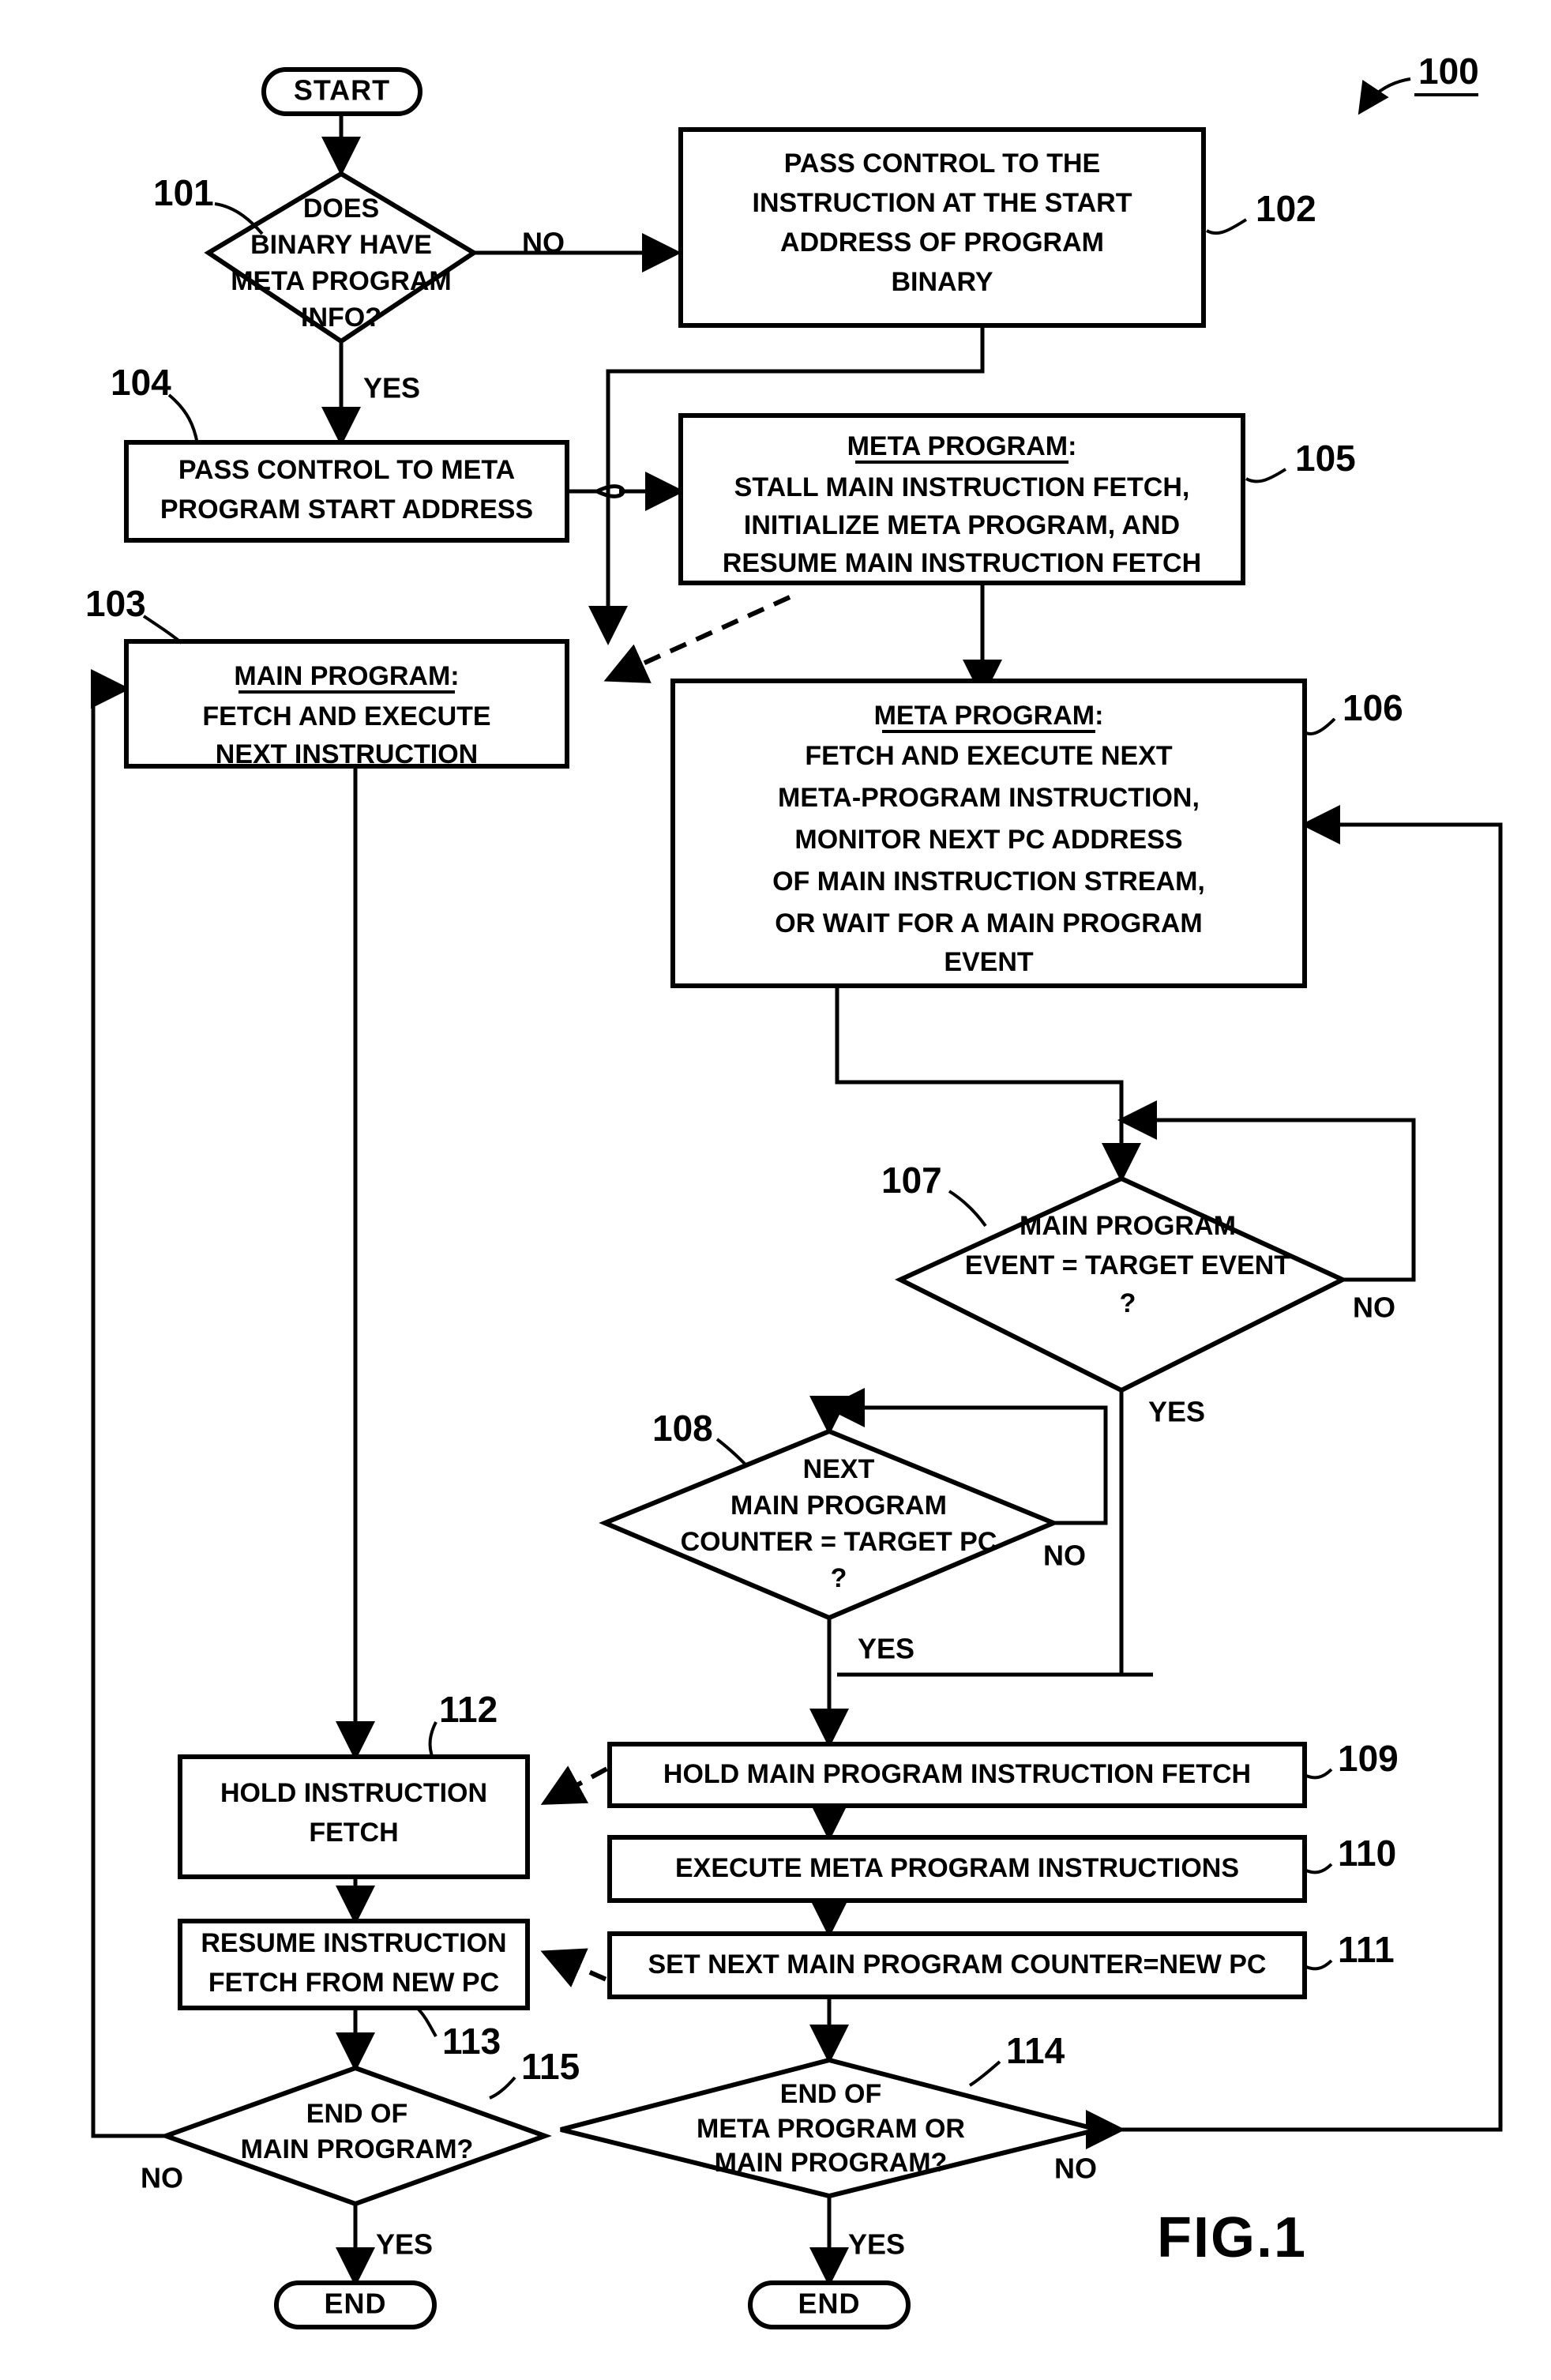 The image size is (1551, 2380). What do you see at coordinates (115, 603) in the screenshot?
I see `ref-numeral-103: 103` at bounding box center [115, 603].